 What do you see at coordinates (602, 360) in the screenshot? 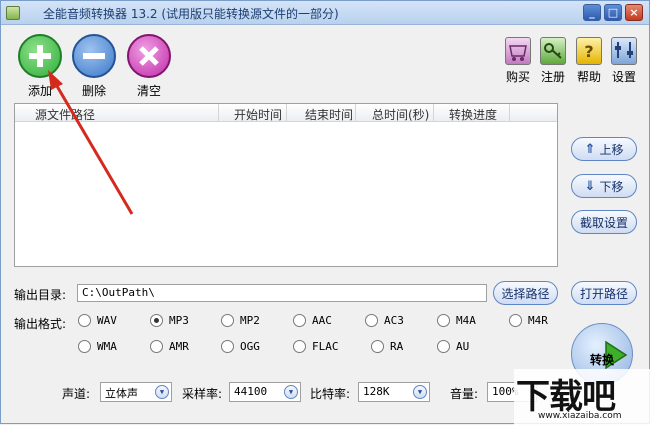
I see `convert-label: 转换` at bounding box center [602, 360].